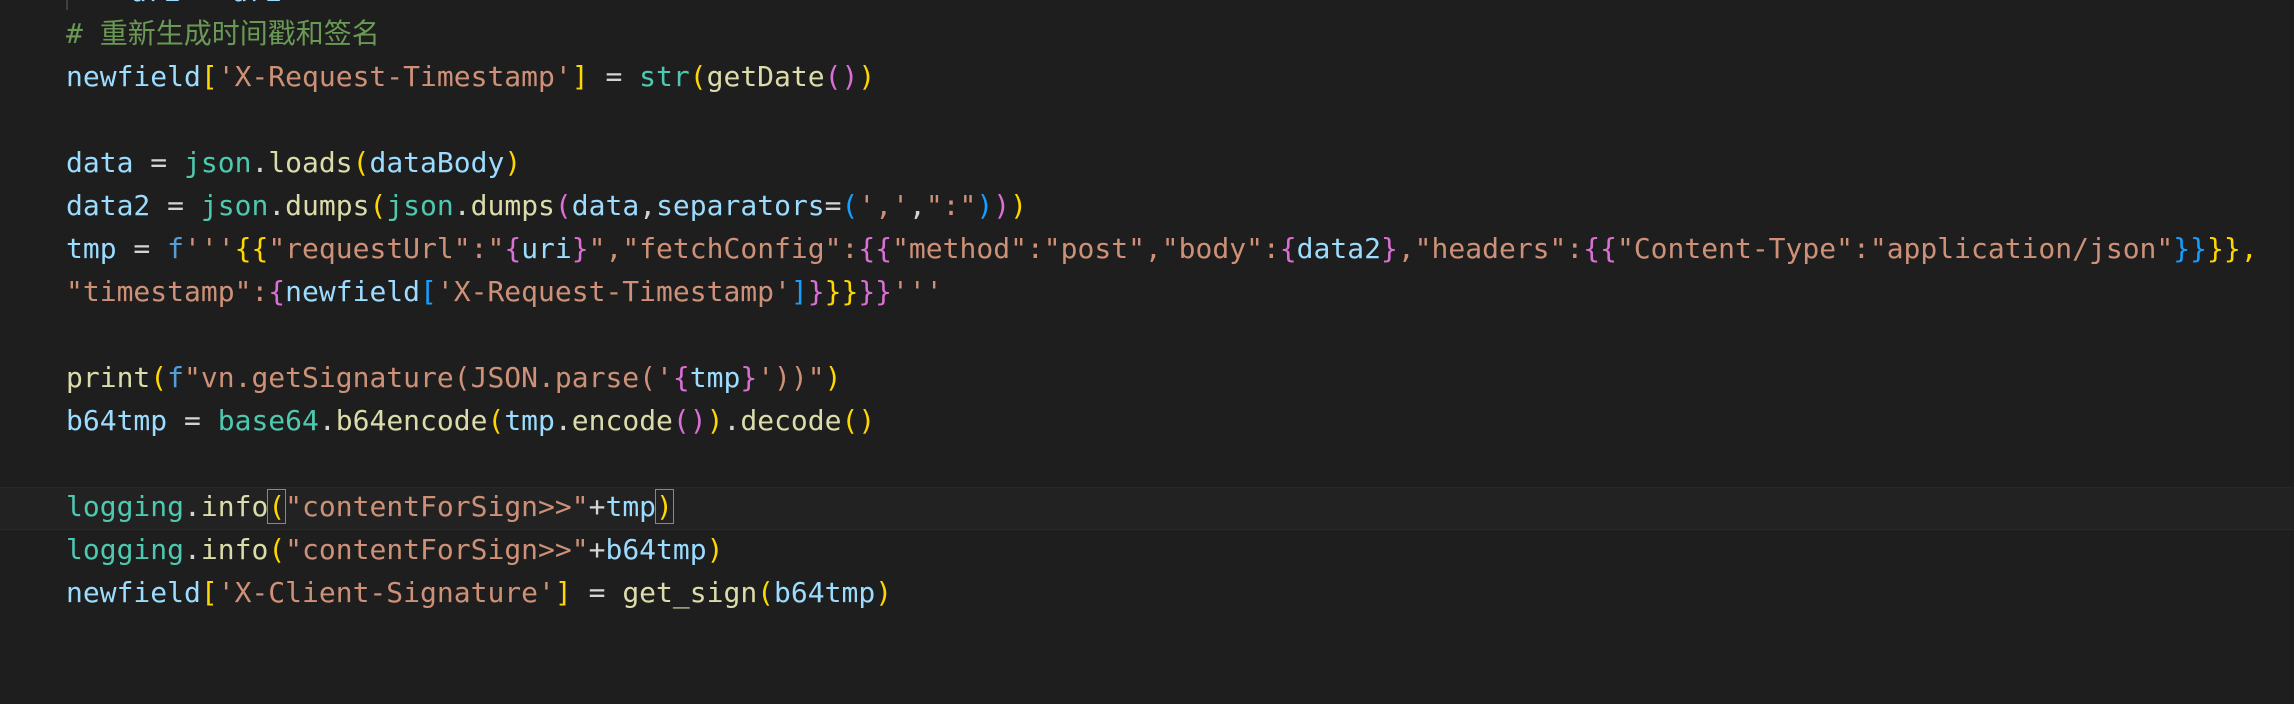 Image resolution: width=2294 pixels, height=704 pixels. Describe the element at coordinates (951, 205) in the screenshot. I see `code-token: ":"` at that location.